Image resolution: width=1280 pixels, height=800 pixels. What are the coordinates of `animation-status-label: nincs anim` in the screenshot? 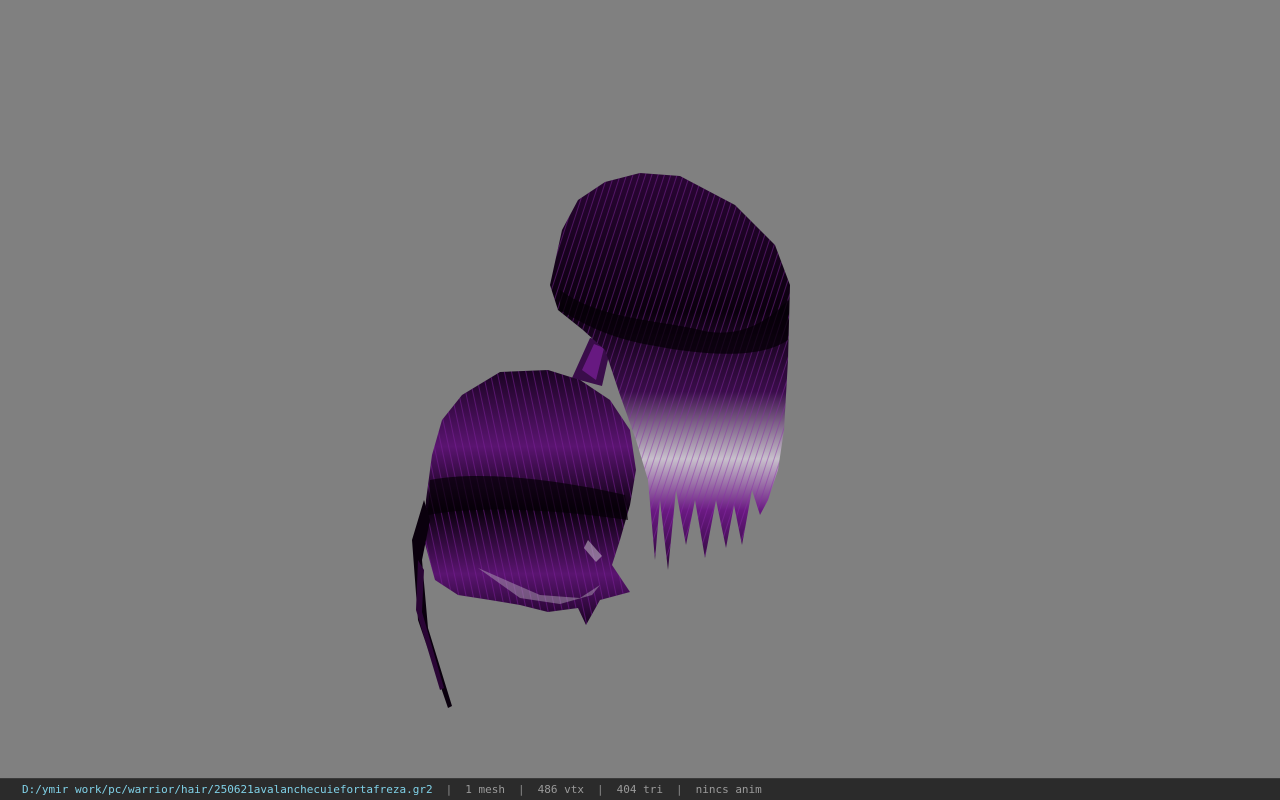 It's located at (728, 789).